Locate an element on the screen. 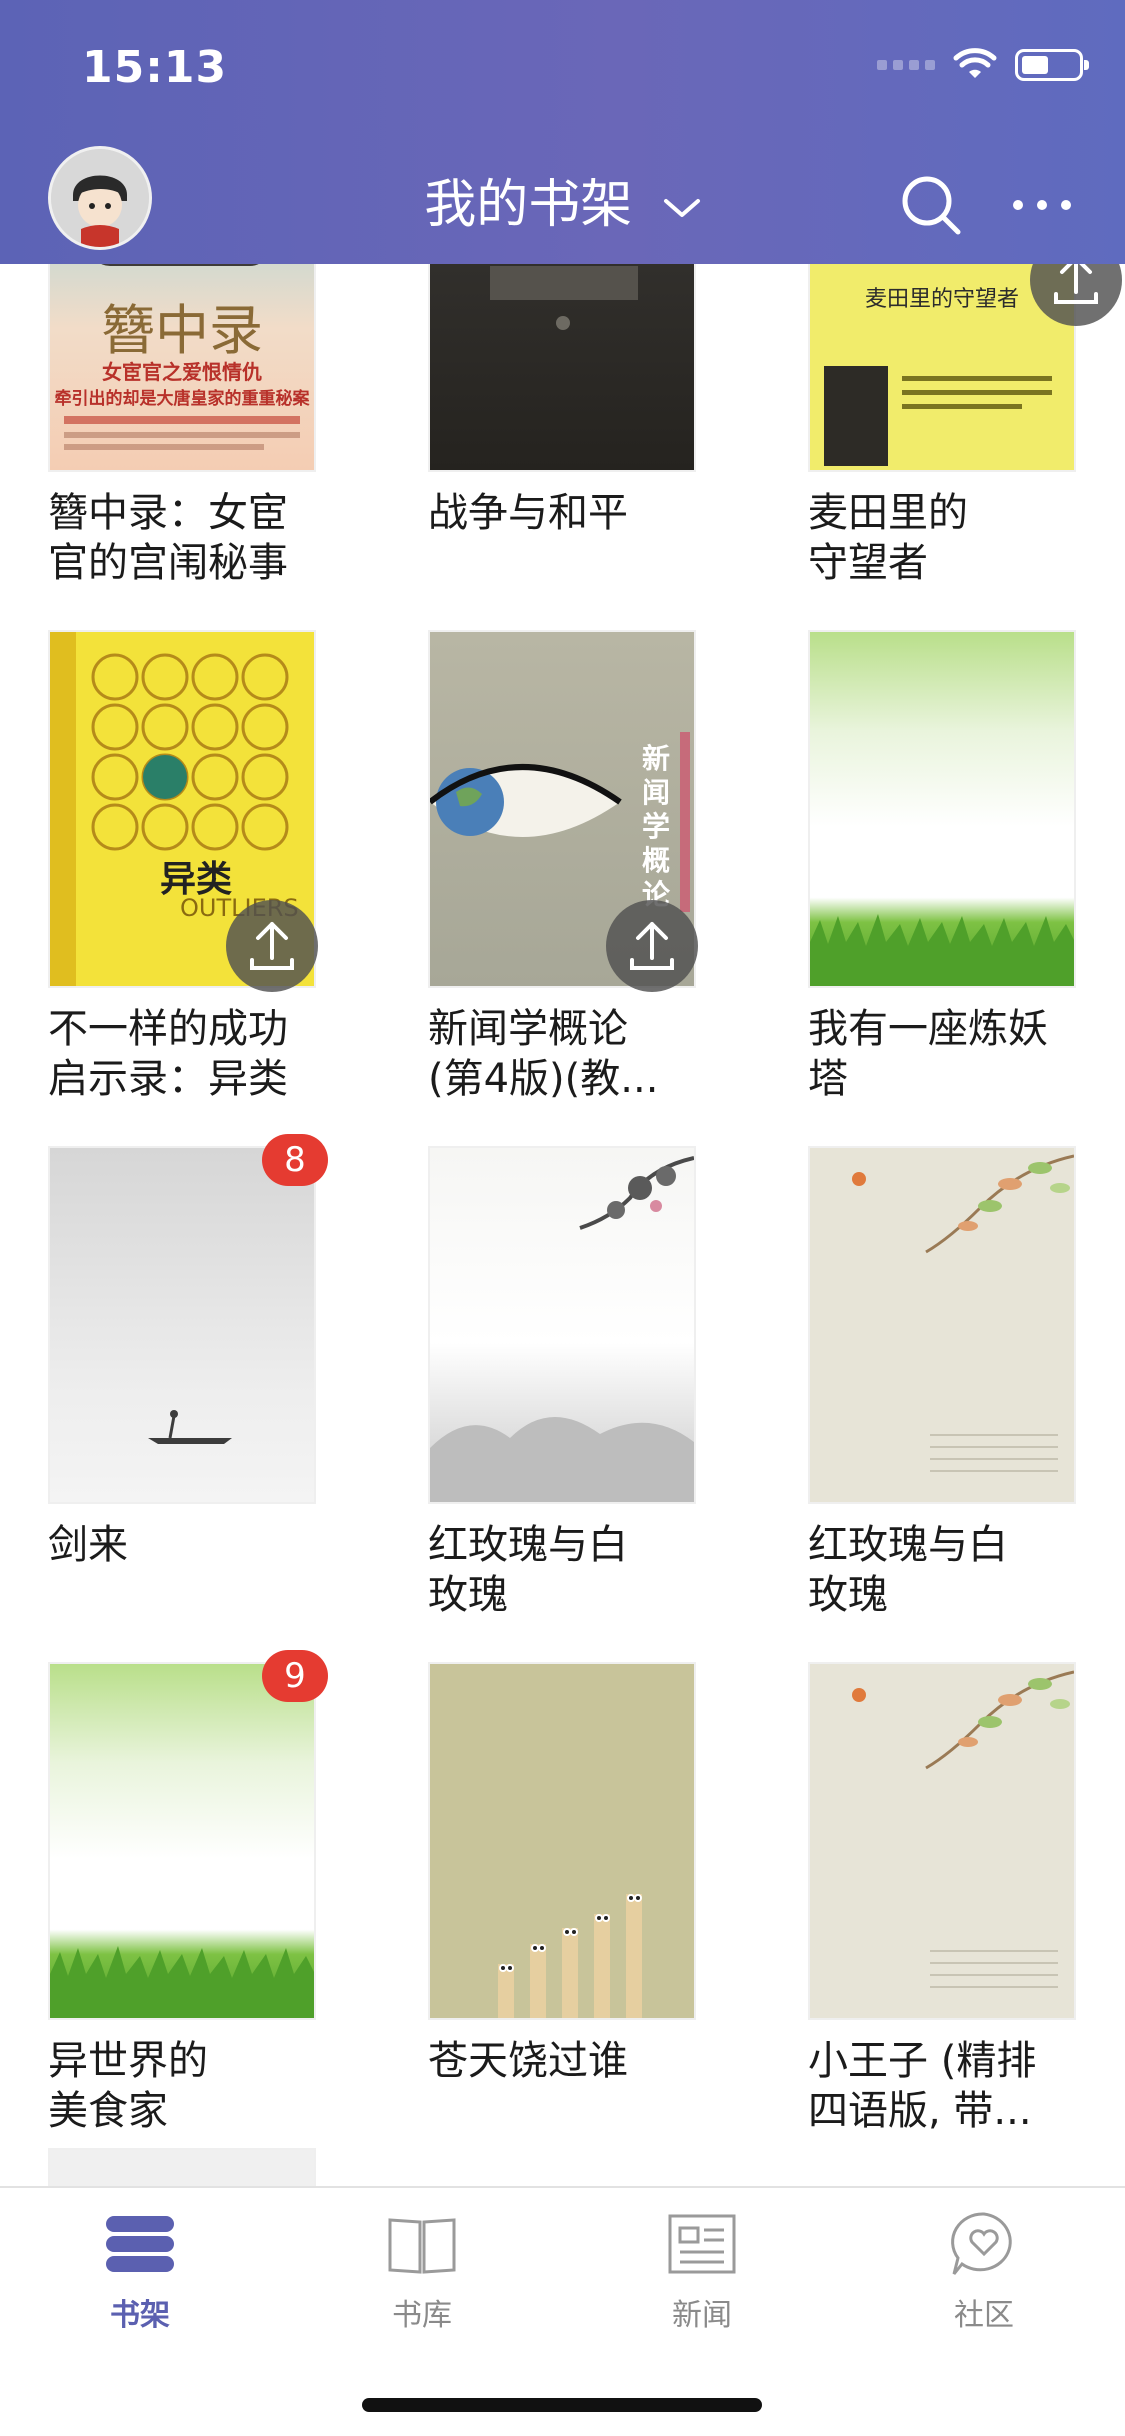  tab-label: 新闻 is located at coordinates (702, 2315).